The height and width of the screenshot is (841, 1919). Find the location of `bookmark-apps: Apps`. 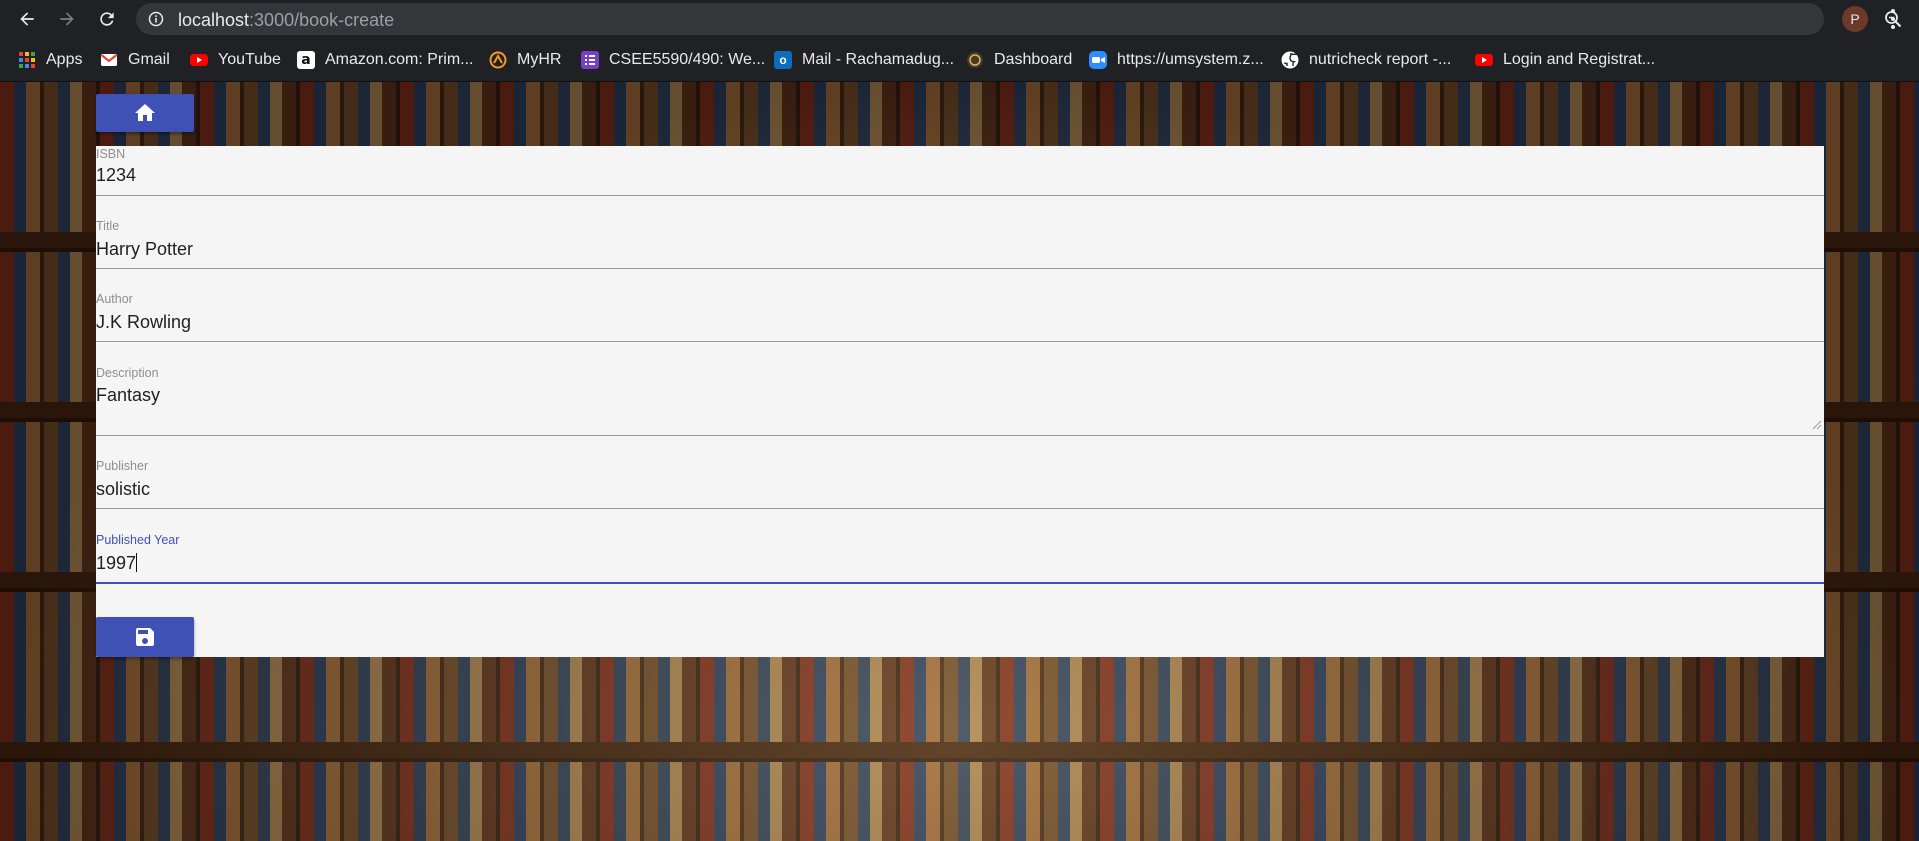

bookmark-apps: Apps is located at coordinates (50, 60).